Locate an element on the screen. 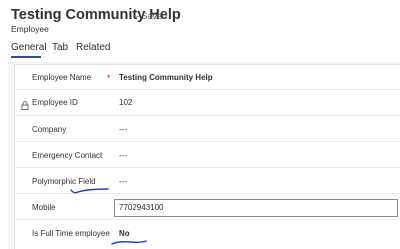 This screenshot has width=400, height=249. field-label-emergency-contact: Emergency Contact is located at coordinates (67, 155).